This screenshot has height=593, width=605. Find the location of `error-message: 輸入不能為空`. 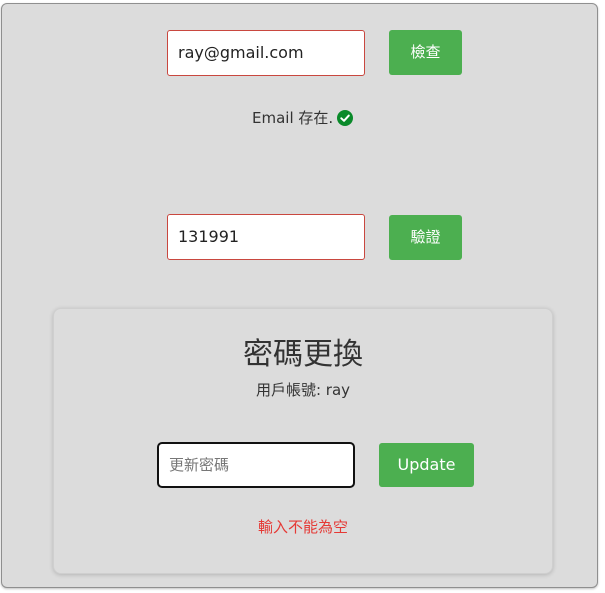

error-message: 輸入不能為空 is located at coordinates (302, 527).